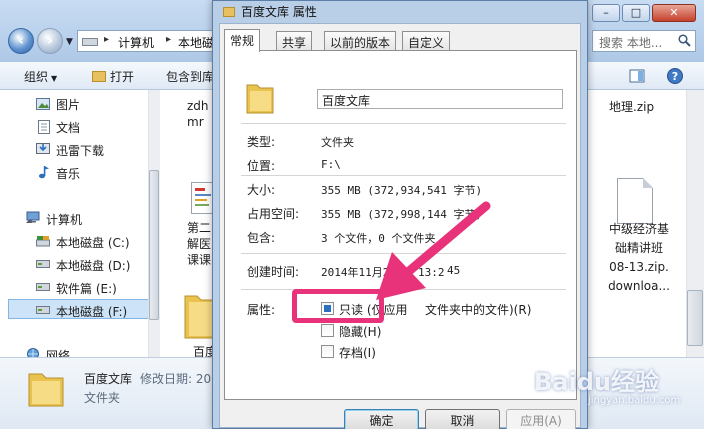 The height and width of the screenshot is (429, 704). Describe the element at coordinates (198, 114) in the screenshot. I see `file-partial-1: zdh mr` at that location.